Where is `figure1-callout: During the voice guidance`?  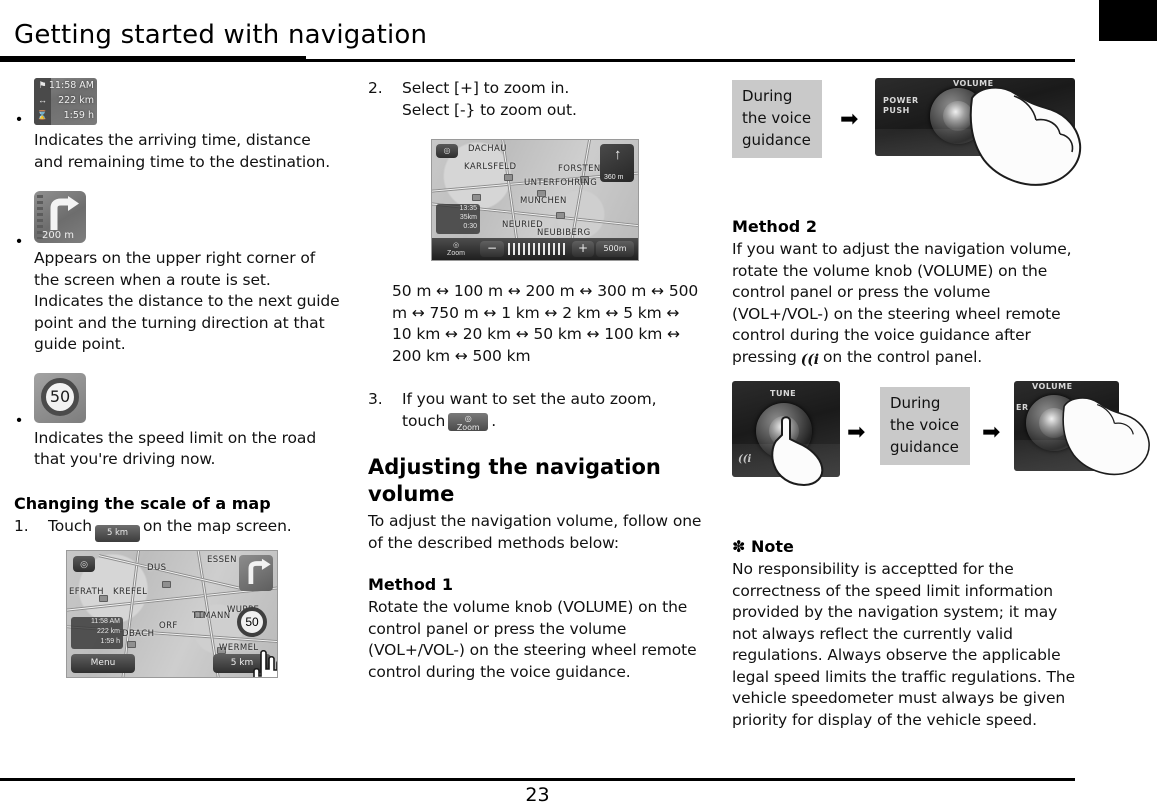
figure1-callout: During the voice guidance is located at coordinates (777, 119).